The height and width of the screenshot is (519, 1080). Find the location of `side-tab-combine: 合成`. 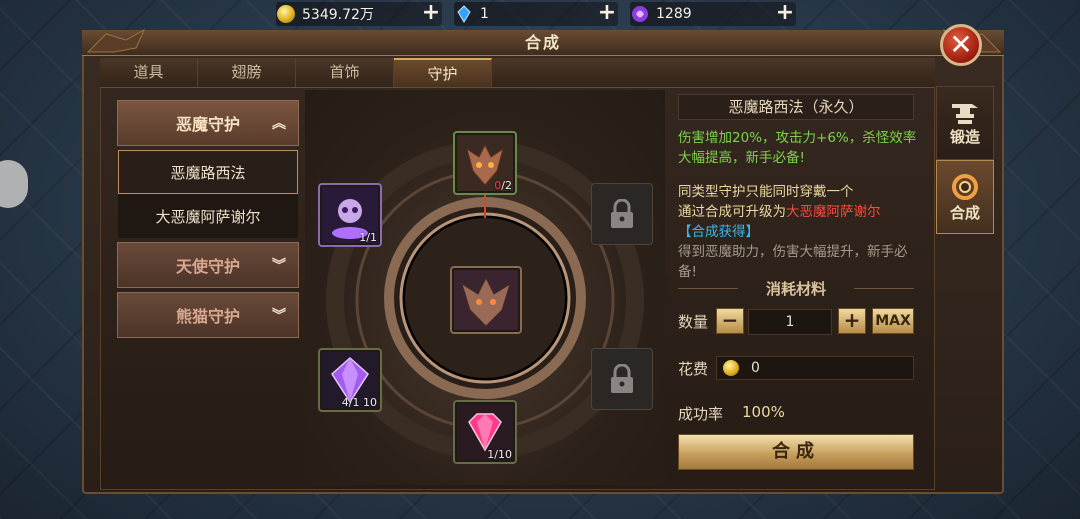

side-tab-combine: 合成 is located at coordinates (965, 197).